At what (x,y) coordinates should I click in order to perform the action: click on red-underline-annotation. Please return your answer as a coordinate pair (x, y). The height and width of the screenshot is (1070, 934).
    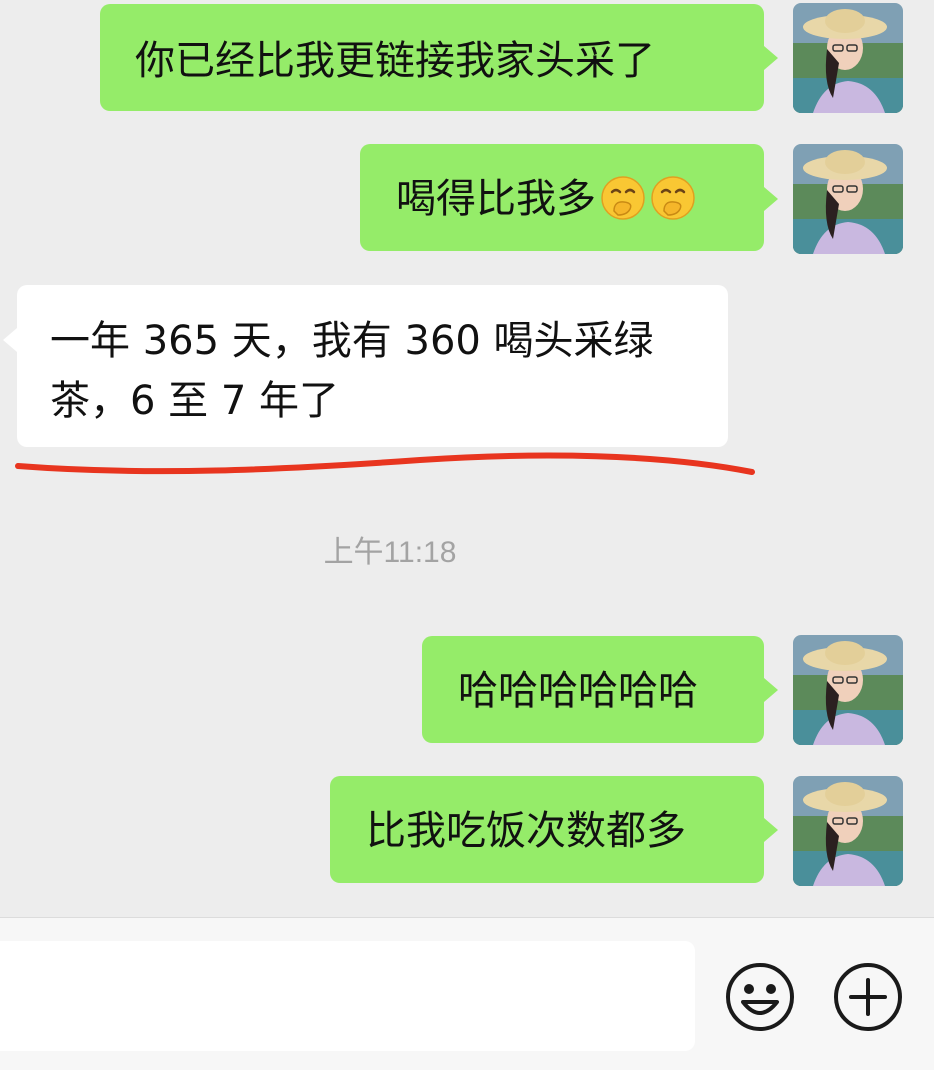
    Looking at the image, I should click on (385, 463).